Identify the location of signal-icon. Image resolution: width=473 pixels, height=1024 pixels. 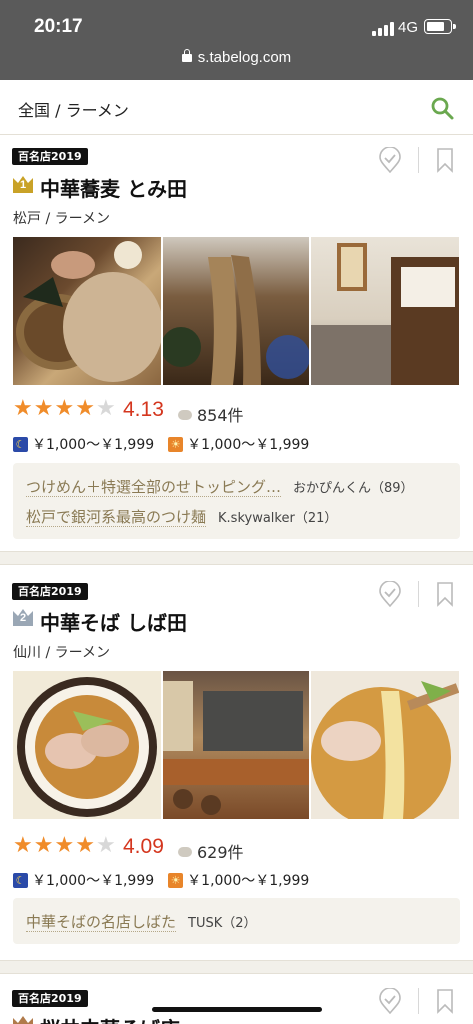
(383, 29).